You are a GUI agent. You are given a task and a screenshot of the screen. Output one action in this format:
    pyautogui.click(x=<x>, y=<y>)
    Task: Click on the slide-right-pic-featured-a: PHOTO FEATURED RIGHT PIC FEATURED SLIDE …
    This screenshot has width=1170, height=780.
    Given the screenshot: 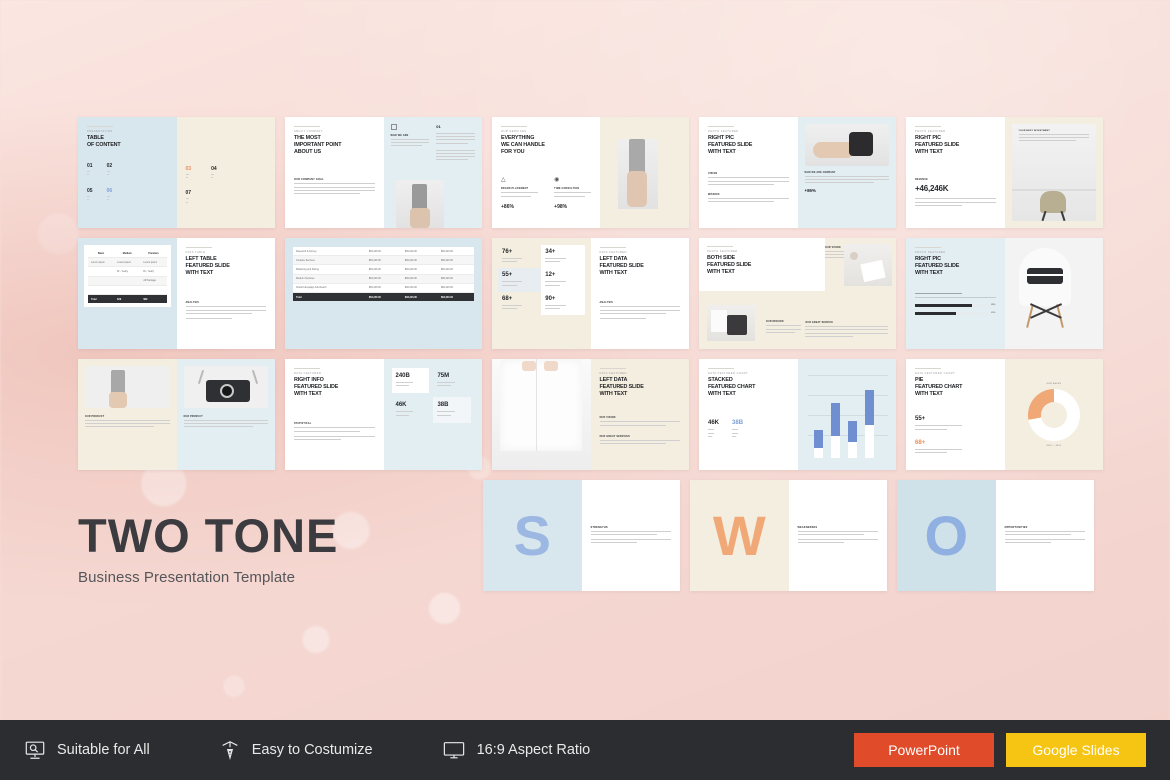 What is the action you would take?
    pyautogui.click(x=797, y=172)
    